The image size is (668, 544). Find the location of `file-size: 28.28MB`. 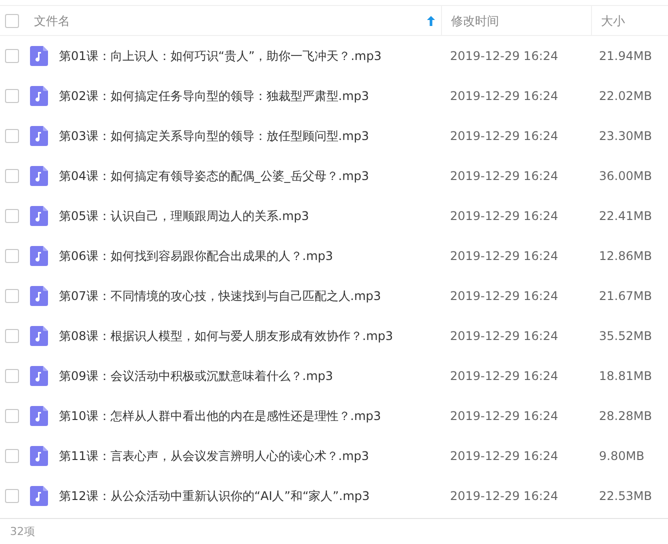

file-size: 28.28MB is located at coordinates (625, 416).